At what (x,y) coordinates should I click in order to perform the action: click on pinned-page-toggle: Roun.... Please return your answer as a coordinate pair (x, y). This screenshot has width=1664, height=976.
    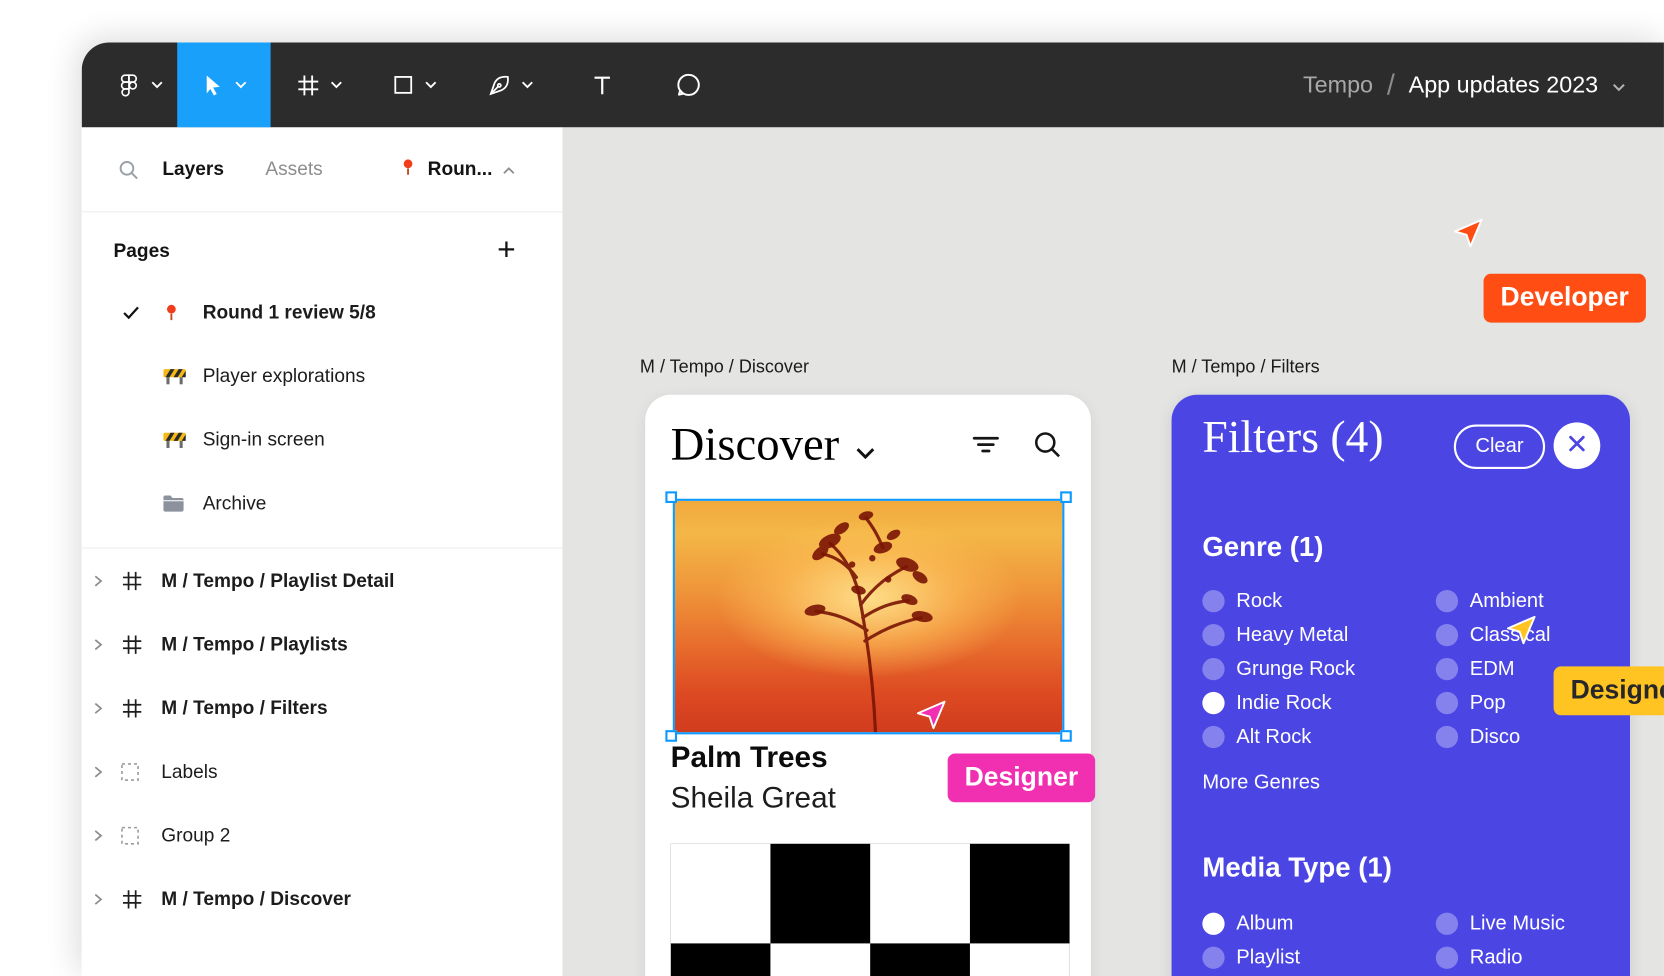
    Looking at the image, I should click on (457, 169).